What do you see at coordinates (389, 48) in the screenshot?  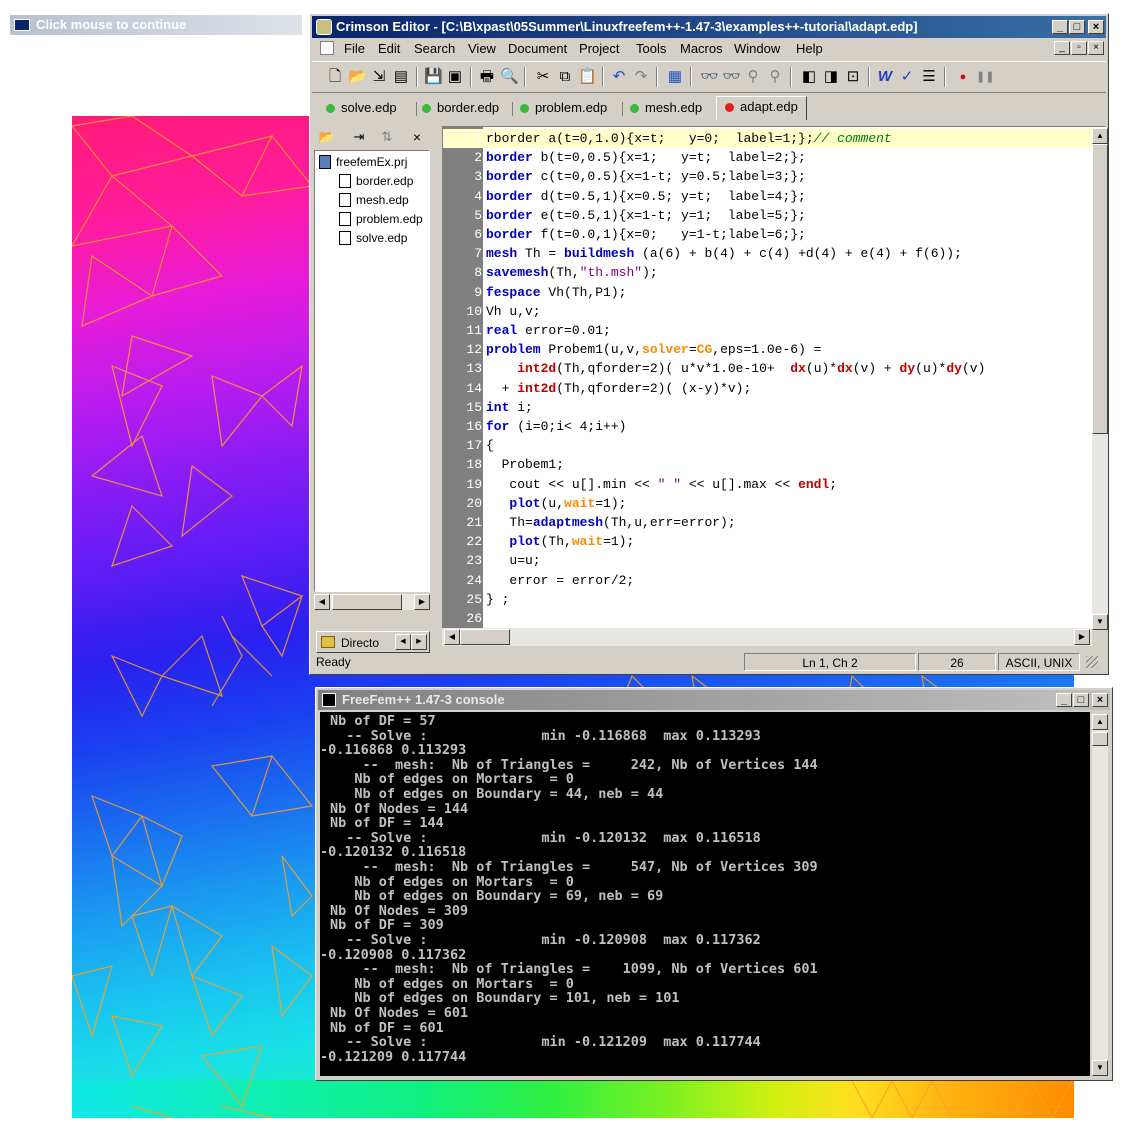 I see `menu-edit: Edit` at bounding box center [389, 48].